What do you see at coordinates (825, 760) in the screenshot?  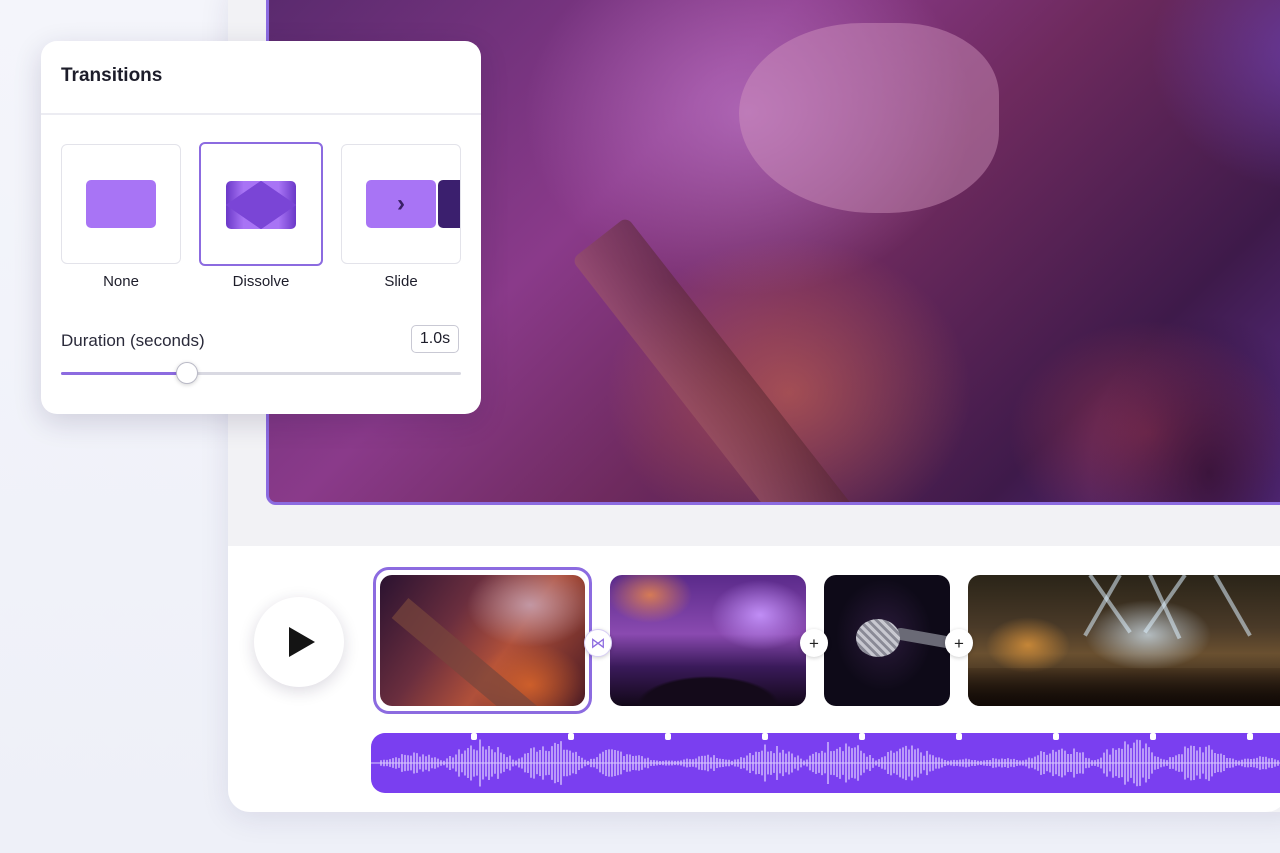 I see `waveform` at bounding box center [825, 760].